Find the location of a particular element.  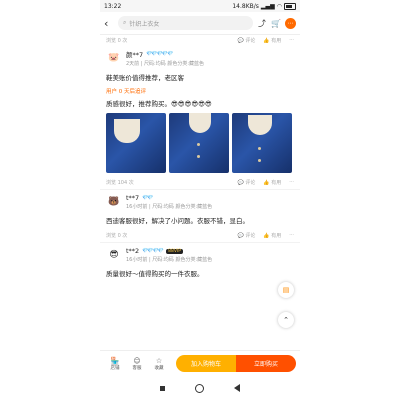

system-nav-bar is located at coordinates (200, 388).